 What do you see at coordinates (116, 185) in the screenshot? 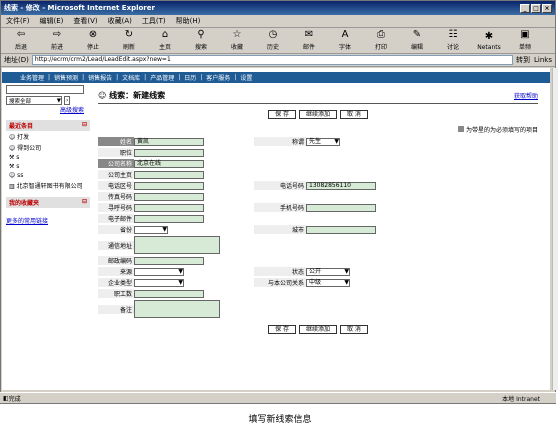
I see `area-code-label: 电话区号` at bounding box center [116, 185].